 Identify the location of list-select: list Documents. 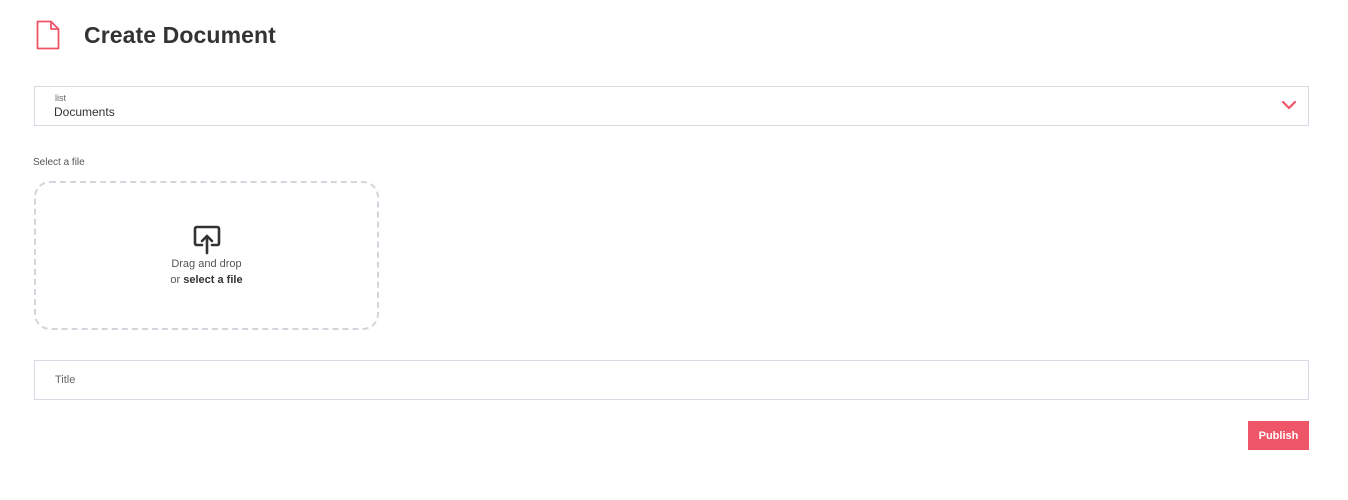
(671, 106).